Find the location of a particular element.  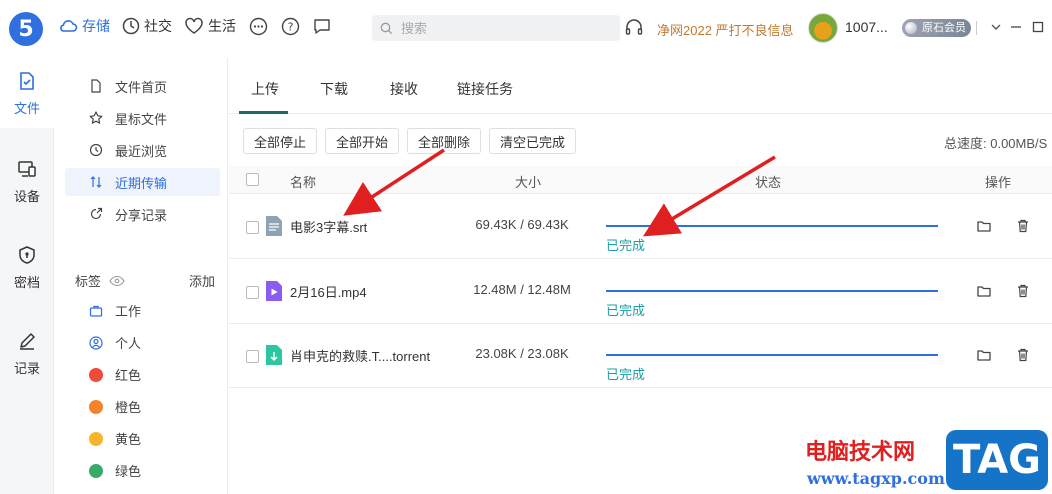

table-header: 名称 大小 状态 操作 is located at coordinates (640, 180).